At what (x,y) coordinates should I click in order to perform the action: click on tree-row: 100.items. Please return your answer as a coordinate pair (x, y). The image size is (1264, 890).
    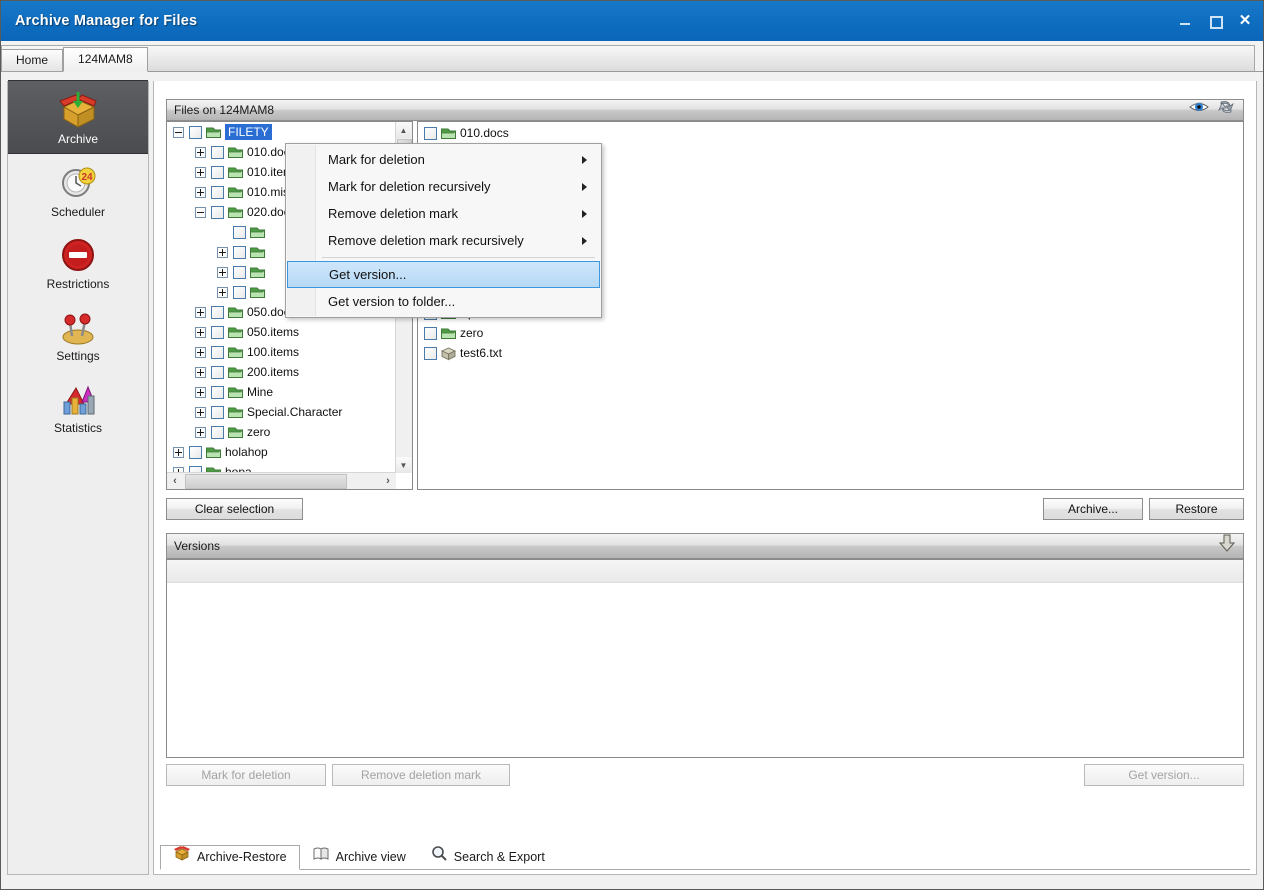
    Looking at the image, I should click on (281, 352).